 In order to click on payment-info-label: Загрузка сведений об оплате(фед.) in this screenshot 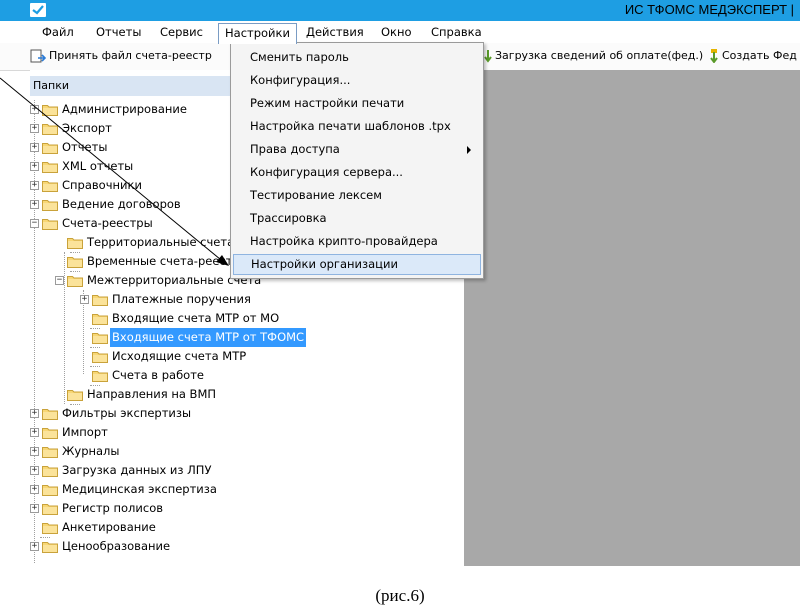, I will do `click(599, 55)`.